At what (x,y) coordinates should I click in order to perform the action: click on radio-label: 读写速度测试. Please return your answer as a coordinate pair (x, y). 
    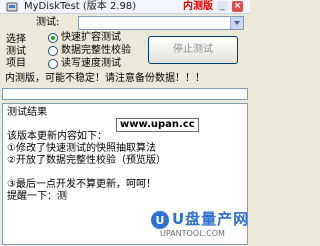
    Looking at the image, I should click on (91, 63).